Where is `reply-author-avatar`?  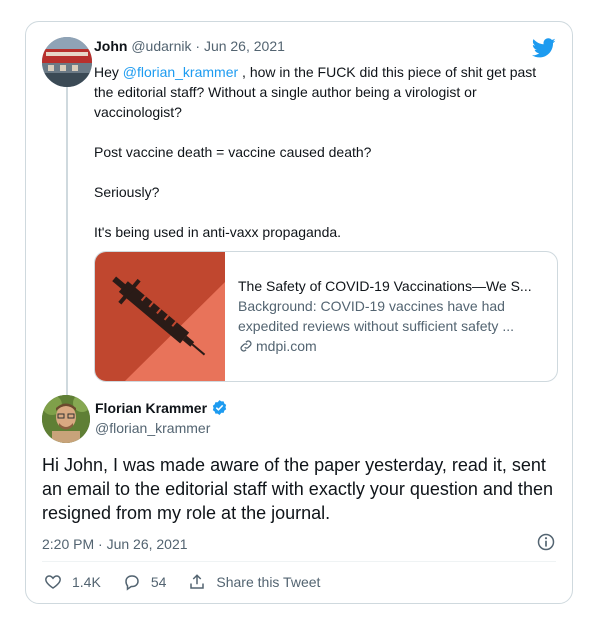 reply-author-avatar is located at coordinates (67, 62).